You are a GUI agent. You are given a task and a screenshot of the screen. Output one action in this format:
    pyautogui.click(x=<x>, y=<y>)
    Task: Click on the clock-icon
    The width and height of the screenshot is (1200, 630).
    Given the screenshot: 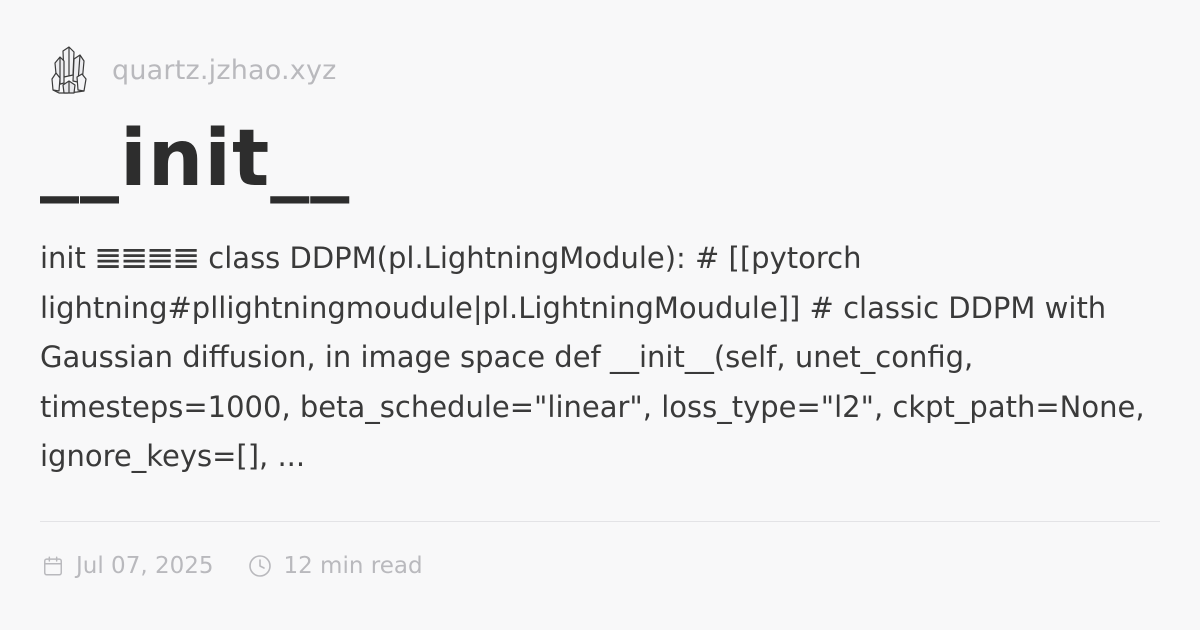 What is the action you would take?
    pyautogui.click(x=260, y=566)
    